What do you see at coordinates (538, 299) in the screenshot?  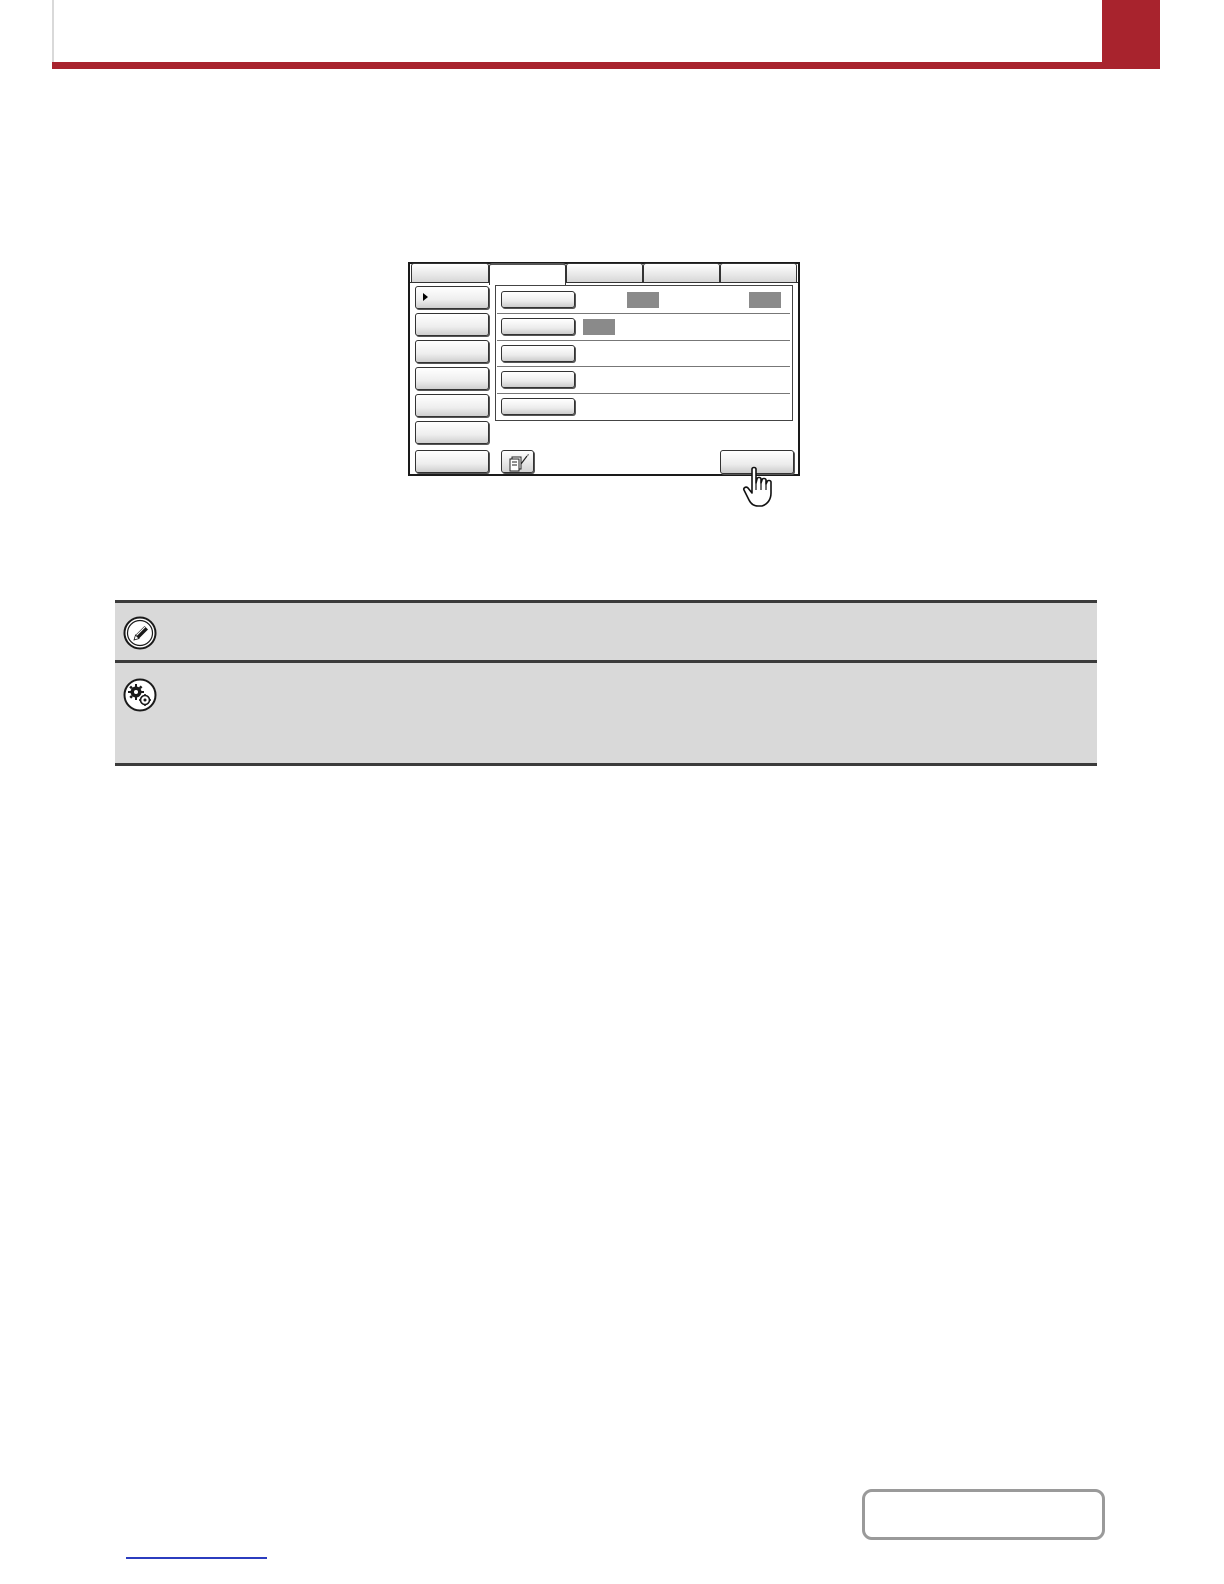 I see `row-1-button` at bounding box center [538, 299].